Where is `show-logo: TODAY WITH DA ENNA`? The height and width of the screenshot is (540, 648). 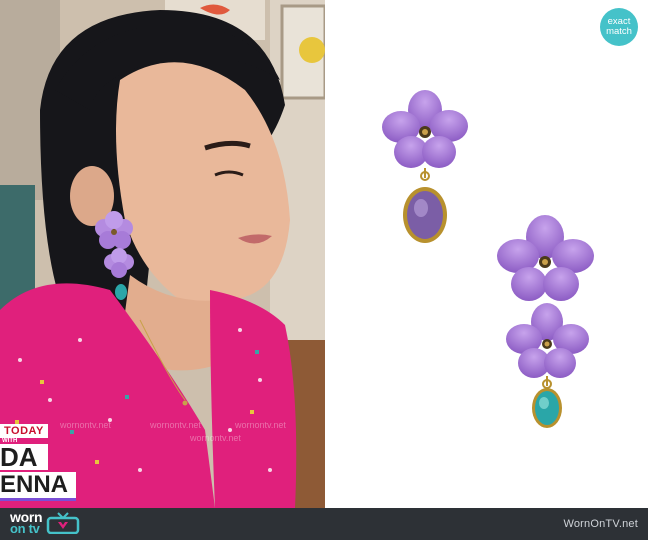 show-logo: TODAY WITH DA ENNA is located at coordinates (40, 463).